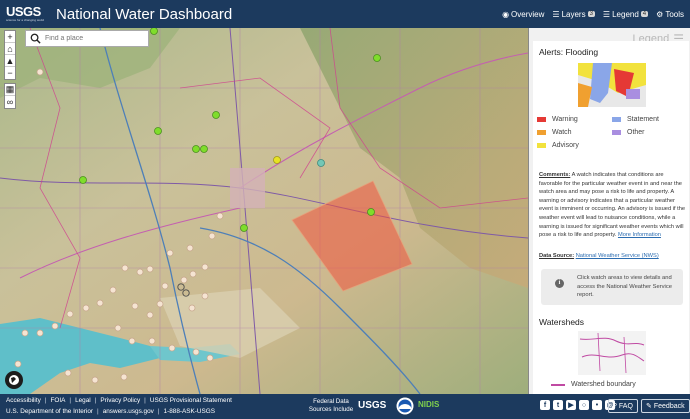  What do you see at coordinates (571, 405) in the screenshot?
I see `youtube-icon: ▶` at bounding box center [571, 405].